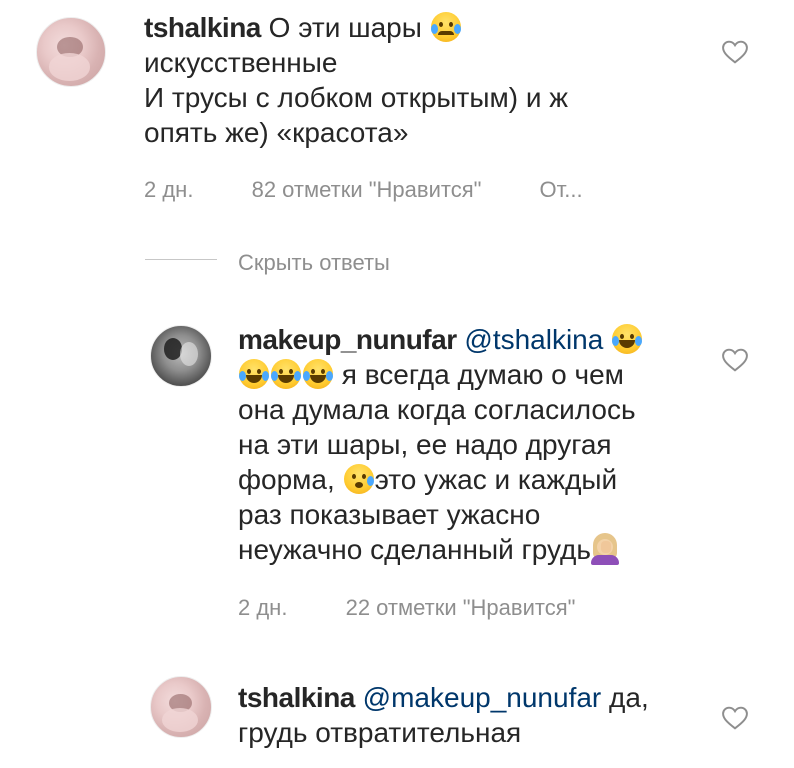 The image size is (794, 768). I want to click on comment-text: она думала когда согласилось, so click(437, 409).